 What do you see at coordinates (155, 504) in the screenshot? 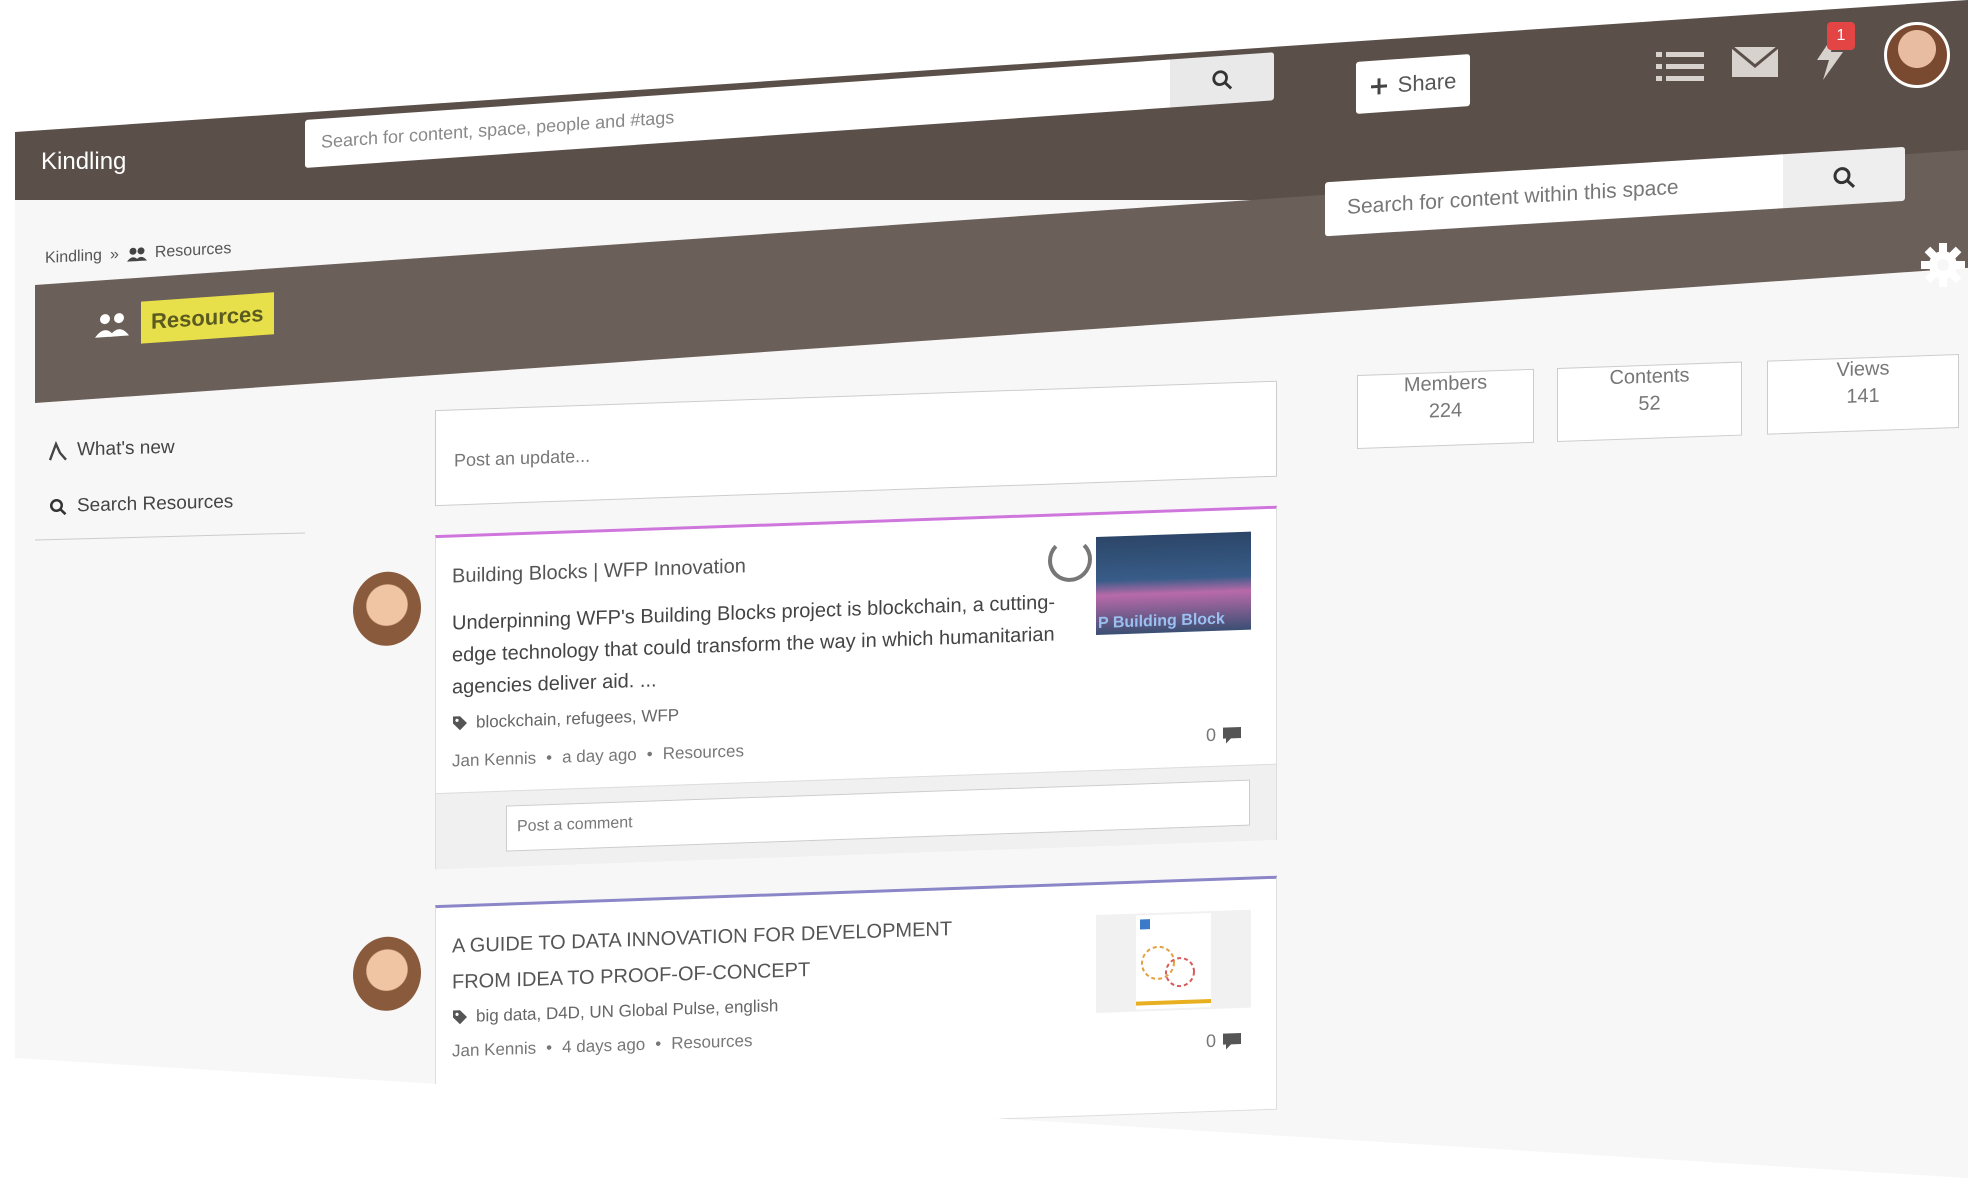
I see `sidebar-item-label: Search Resources` at bounding box center [155, 504].